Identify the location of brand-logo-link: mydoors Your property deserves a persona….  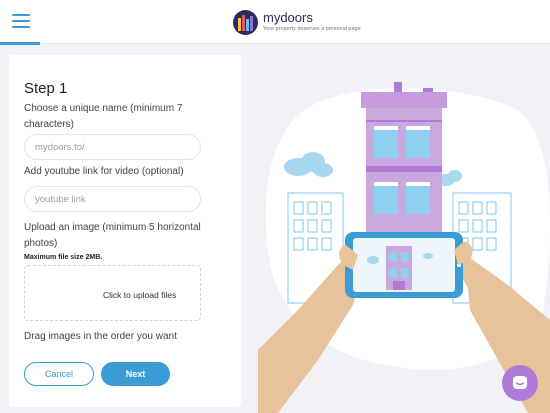
(297, 22).